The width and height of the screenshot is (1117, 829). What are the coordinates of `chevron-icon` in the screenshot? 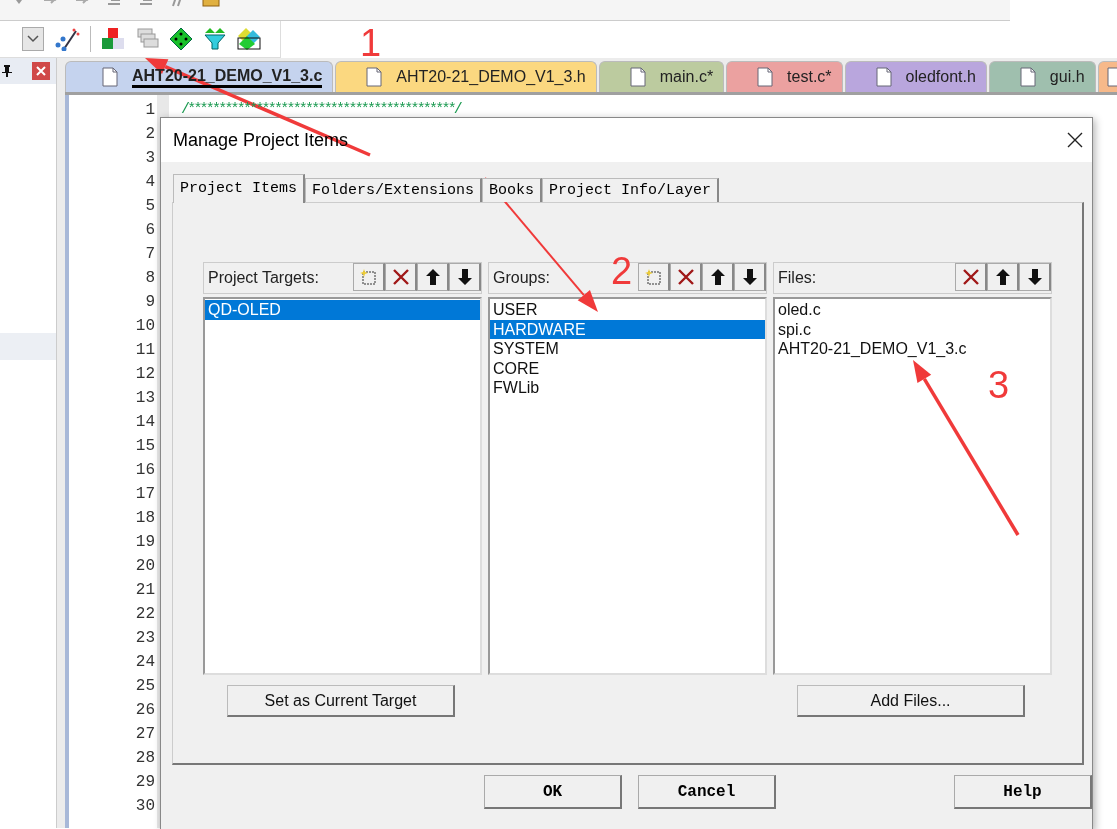 It's located at (33, 39).